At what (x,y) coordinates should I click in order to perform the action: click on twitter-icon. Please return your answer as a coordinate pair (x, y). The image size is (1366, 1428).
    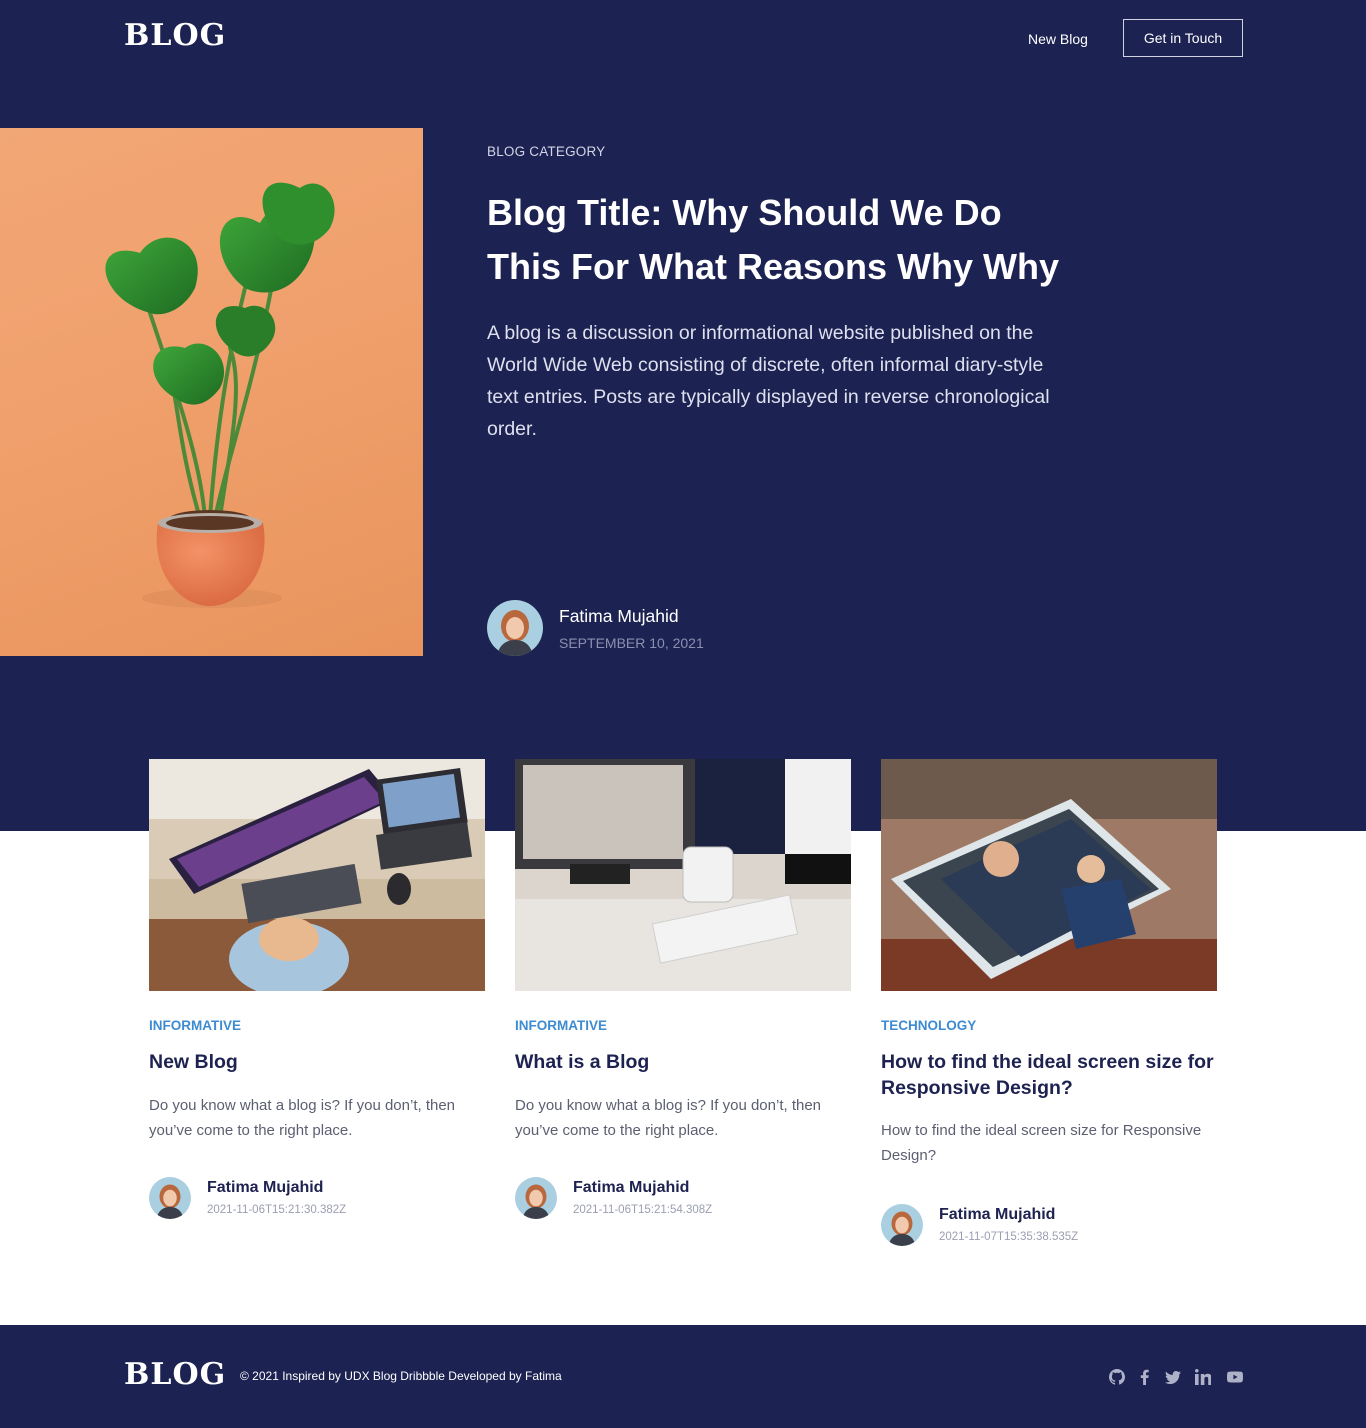
    Looking at the image, I should click on (1173, 1377).